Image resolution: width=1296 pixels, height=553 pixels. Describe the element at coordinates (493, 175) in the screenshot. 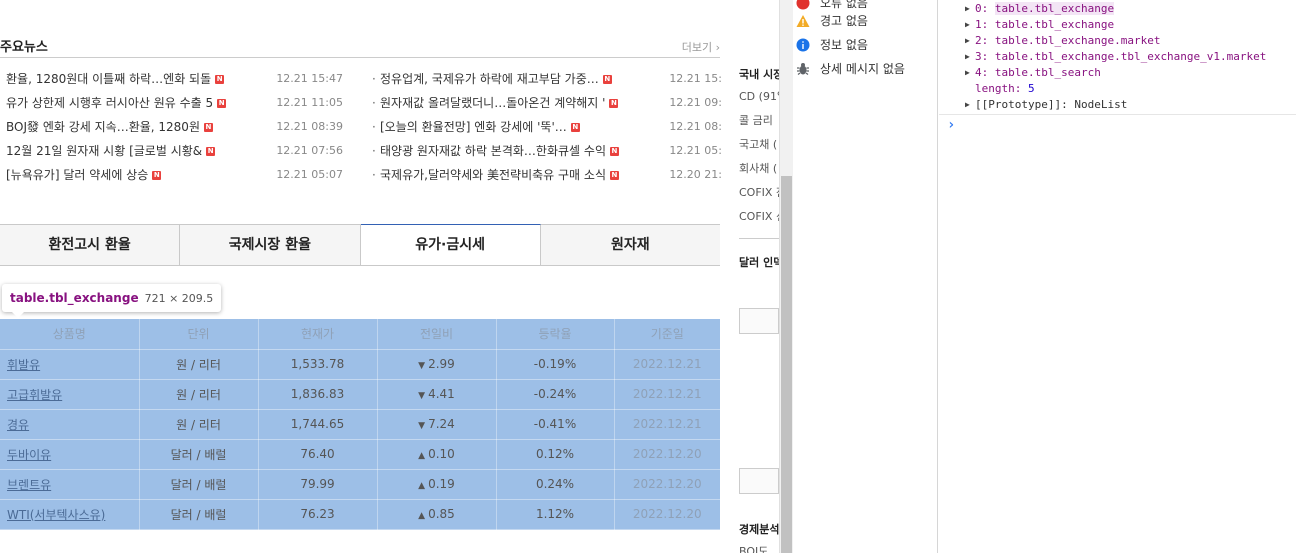

I see `news-headline: 국제유가,달러약세와 美전략비축유 구매 소식` at that location.